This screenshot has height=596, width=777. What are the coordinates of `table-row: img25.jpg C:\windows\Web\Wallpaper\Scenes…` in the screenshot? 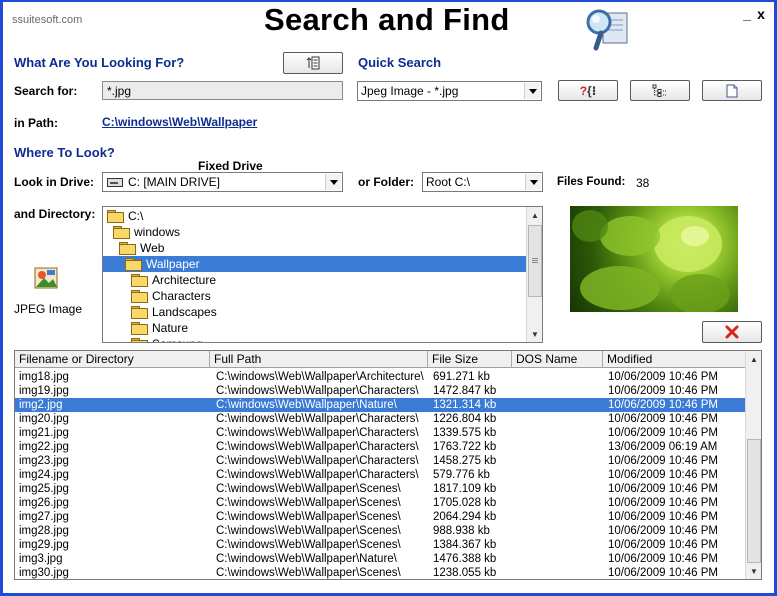 It's located at (380, 489).